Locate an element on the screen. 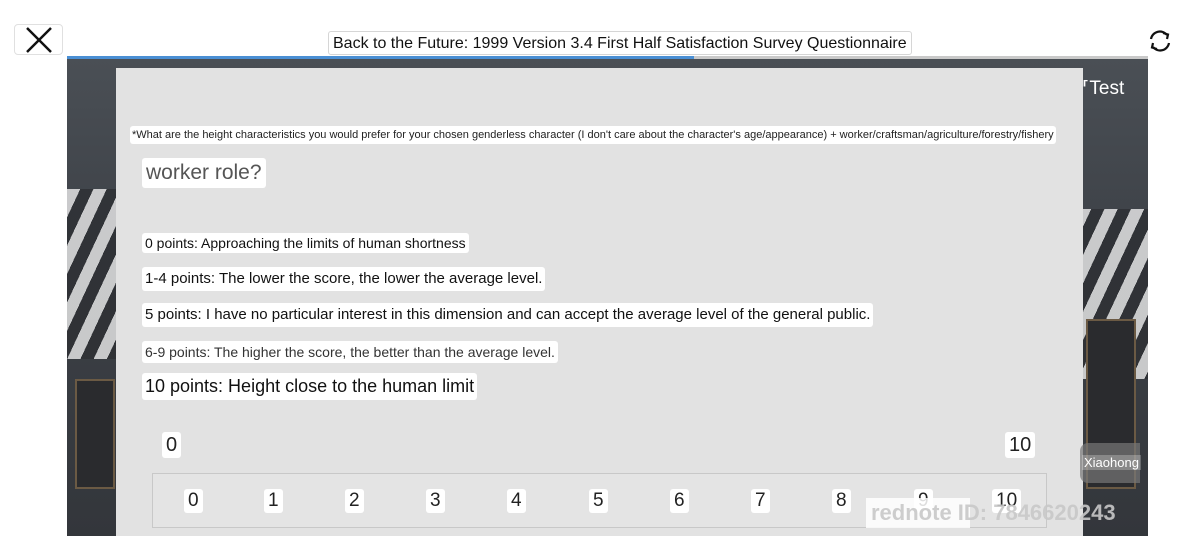 The height and width of the screenshot is (536, 1200). test-label: ⸢Test is located at coordinates (1103, 88).